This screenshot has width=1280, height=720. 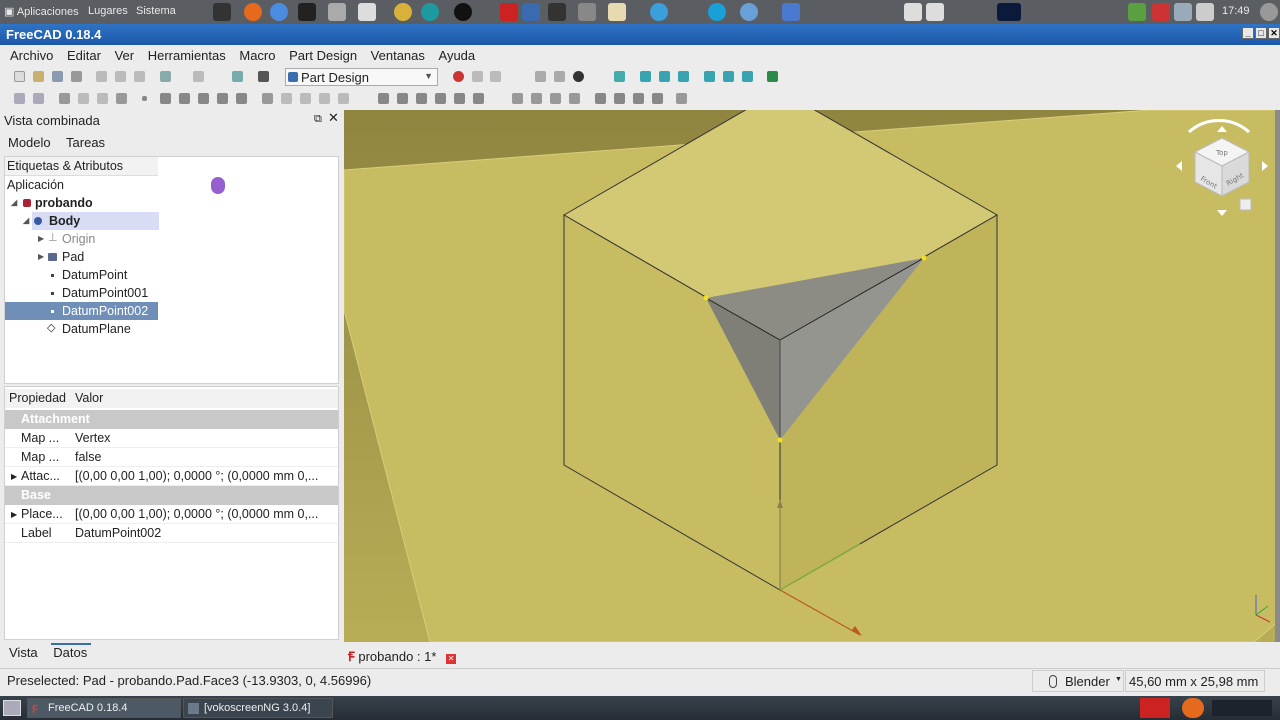 What do you see at coordinates (645, 76) in the screenshot?
I see `view-front-icon` at bounding box center [645, 76].